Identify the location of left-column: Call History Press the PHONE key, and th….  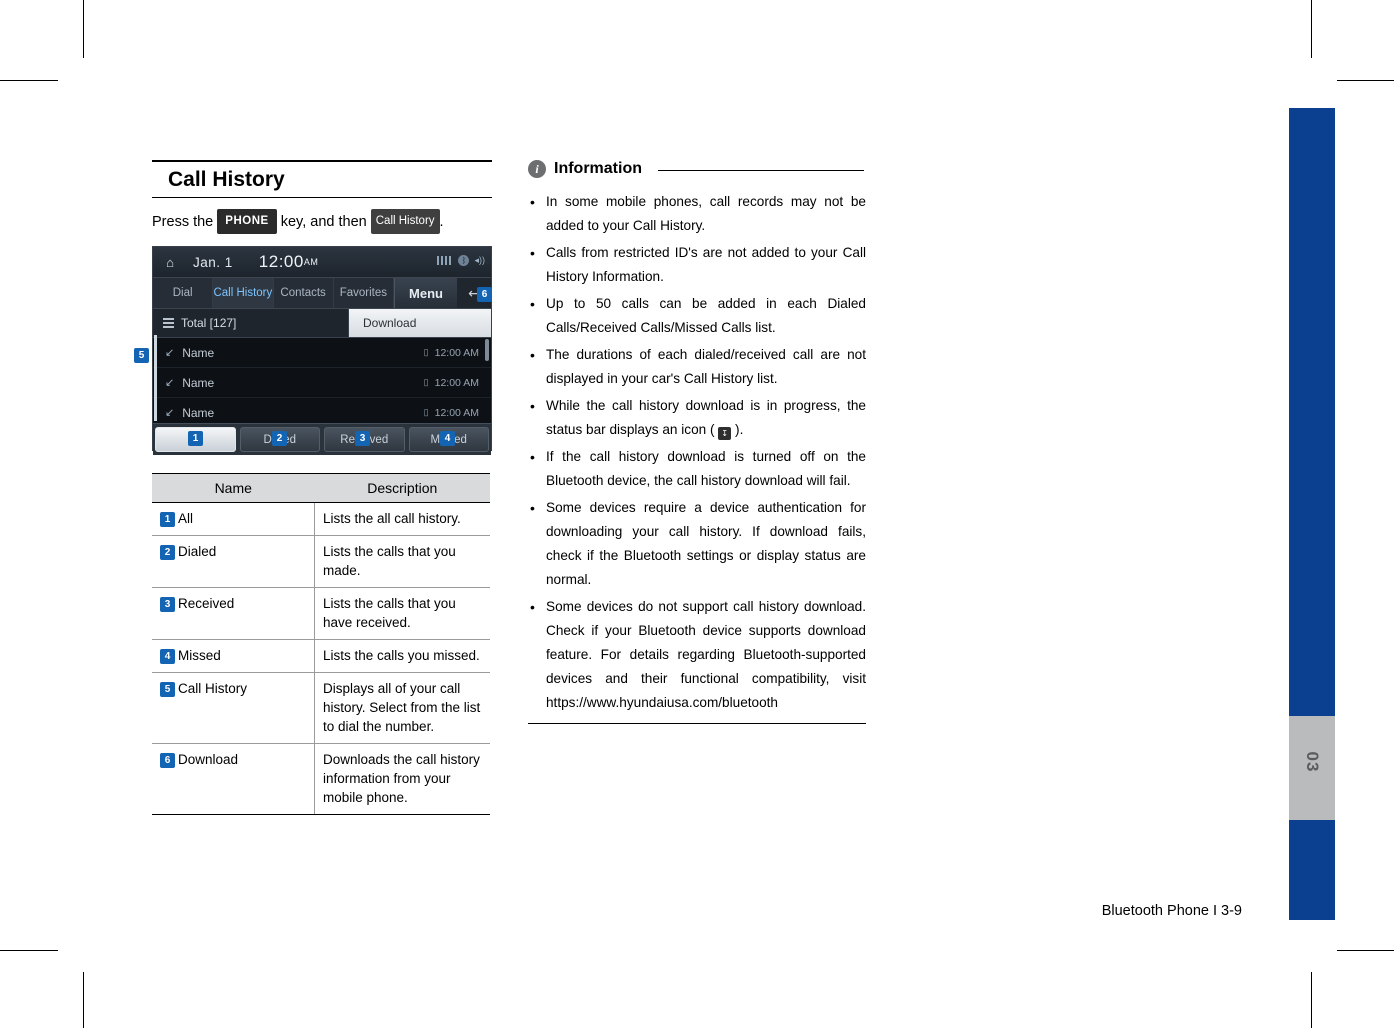
(322, 307).